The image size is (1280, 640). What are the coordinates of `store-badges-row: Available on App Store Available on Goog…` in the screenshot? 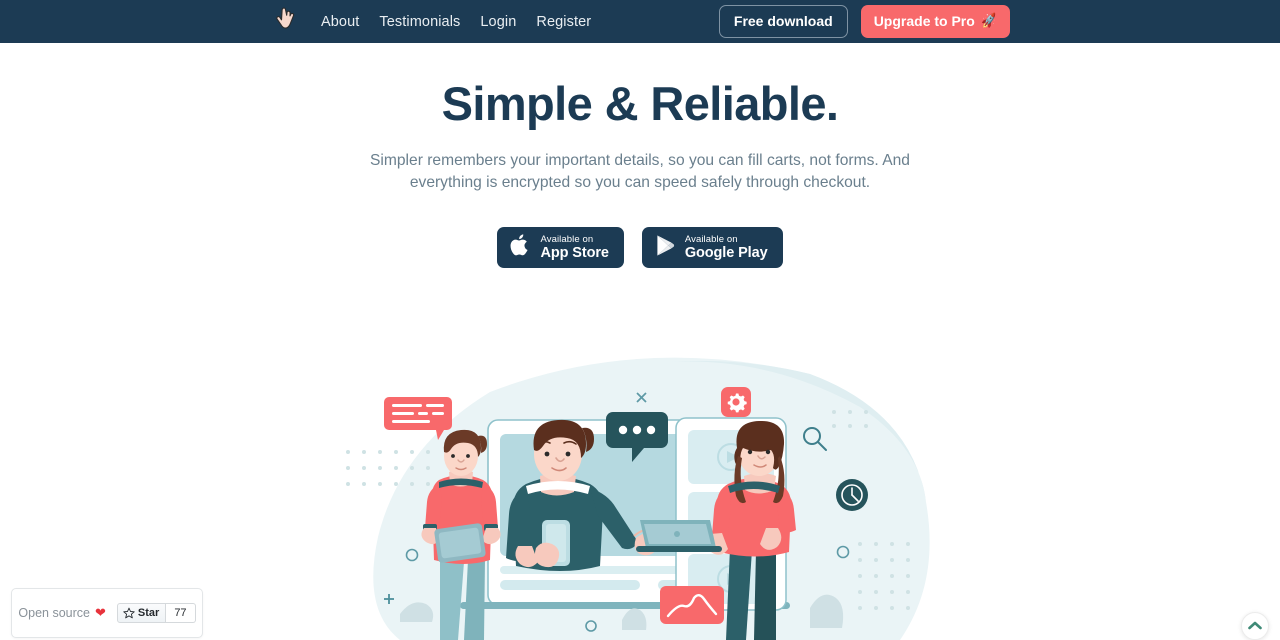 It's located at (640, 247).